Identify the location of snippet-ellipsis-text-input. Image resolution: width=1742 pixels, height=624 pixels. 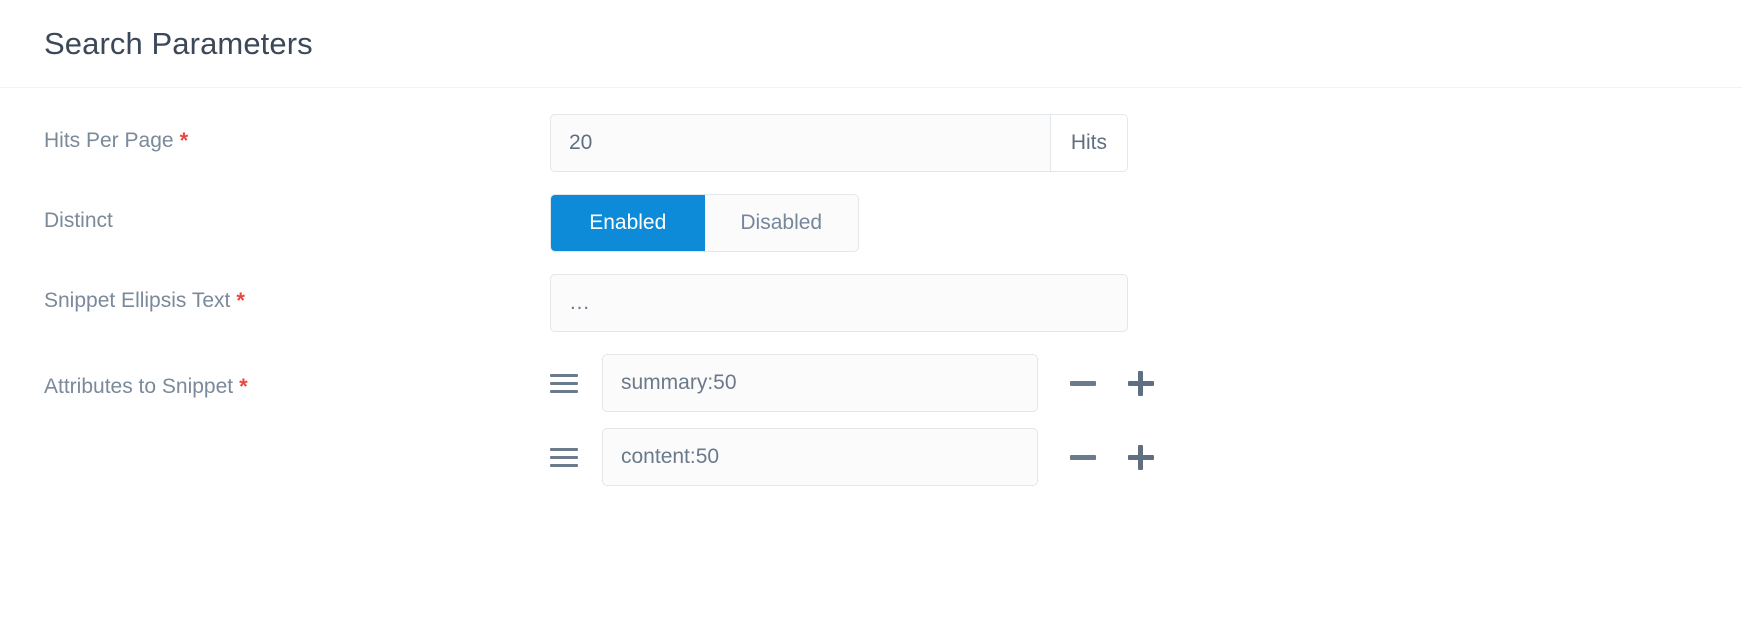
(839, 303).